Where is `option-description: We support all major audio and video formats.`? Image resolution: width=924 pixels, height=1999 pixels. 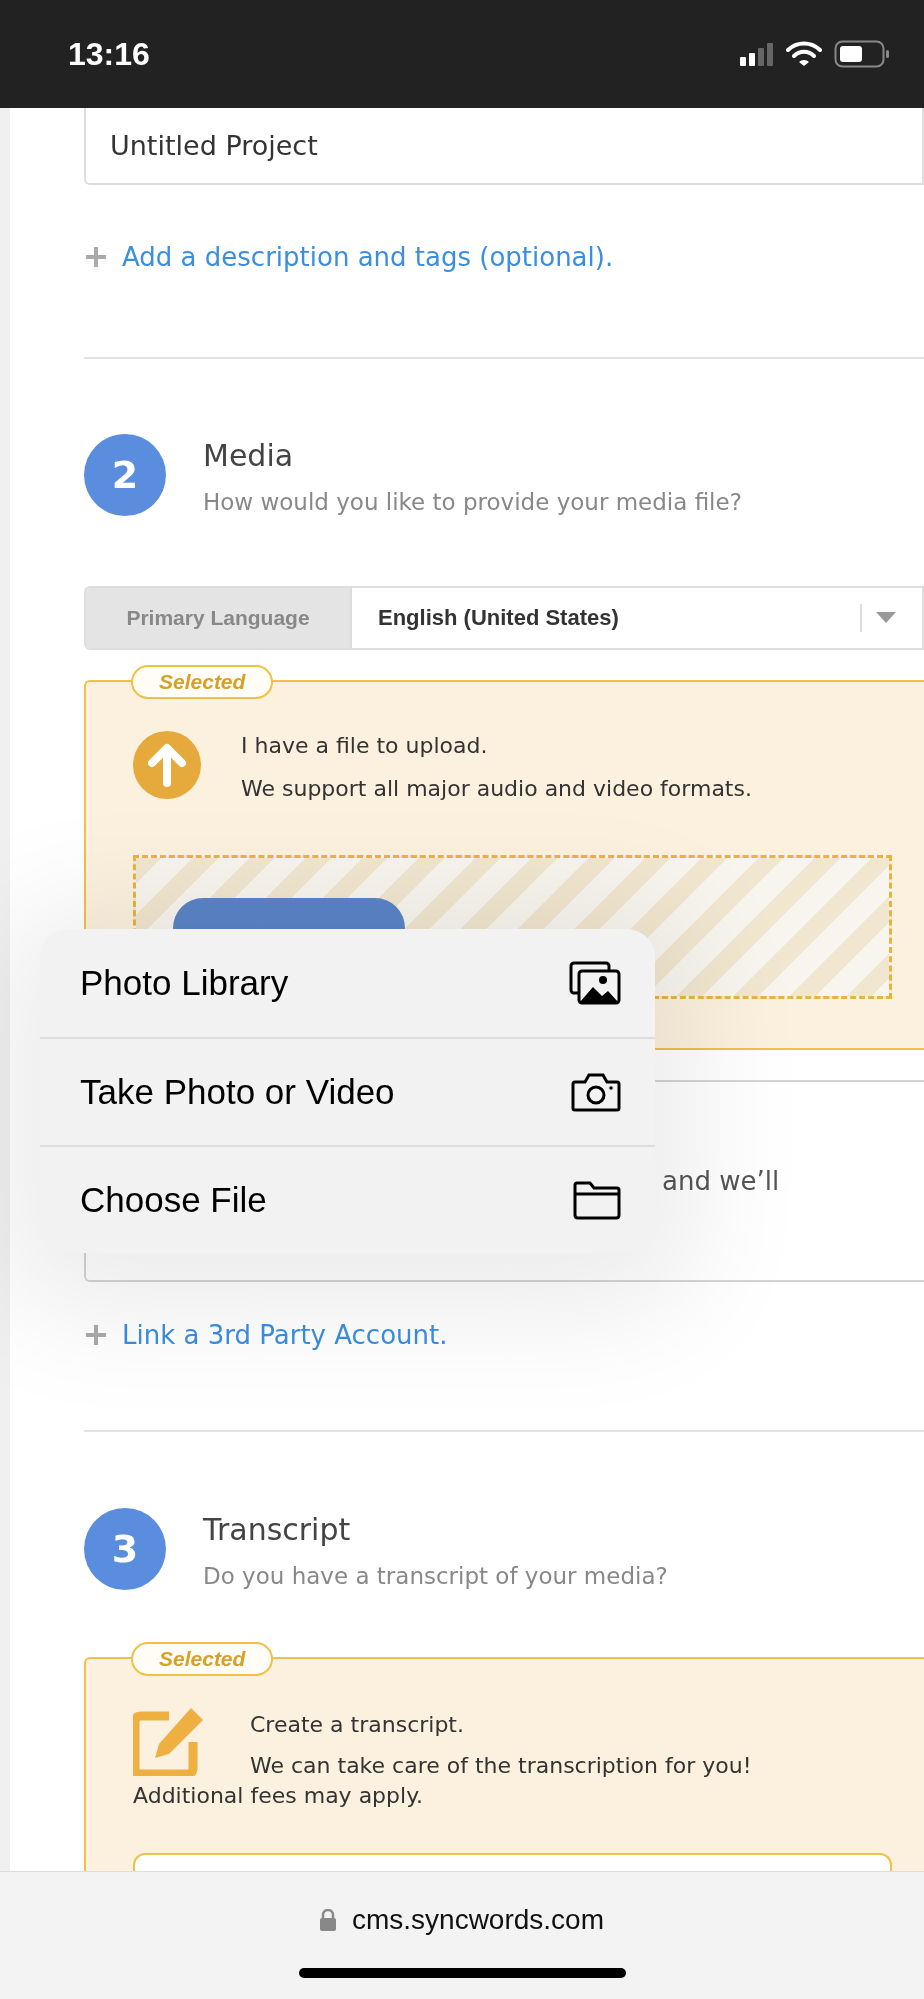
option-description: We support all major audio and video formats. is located at coordinates (496, 788).